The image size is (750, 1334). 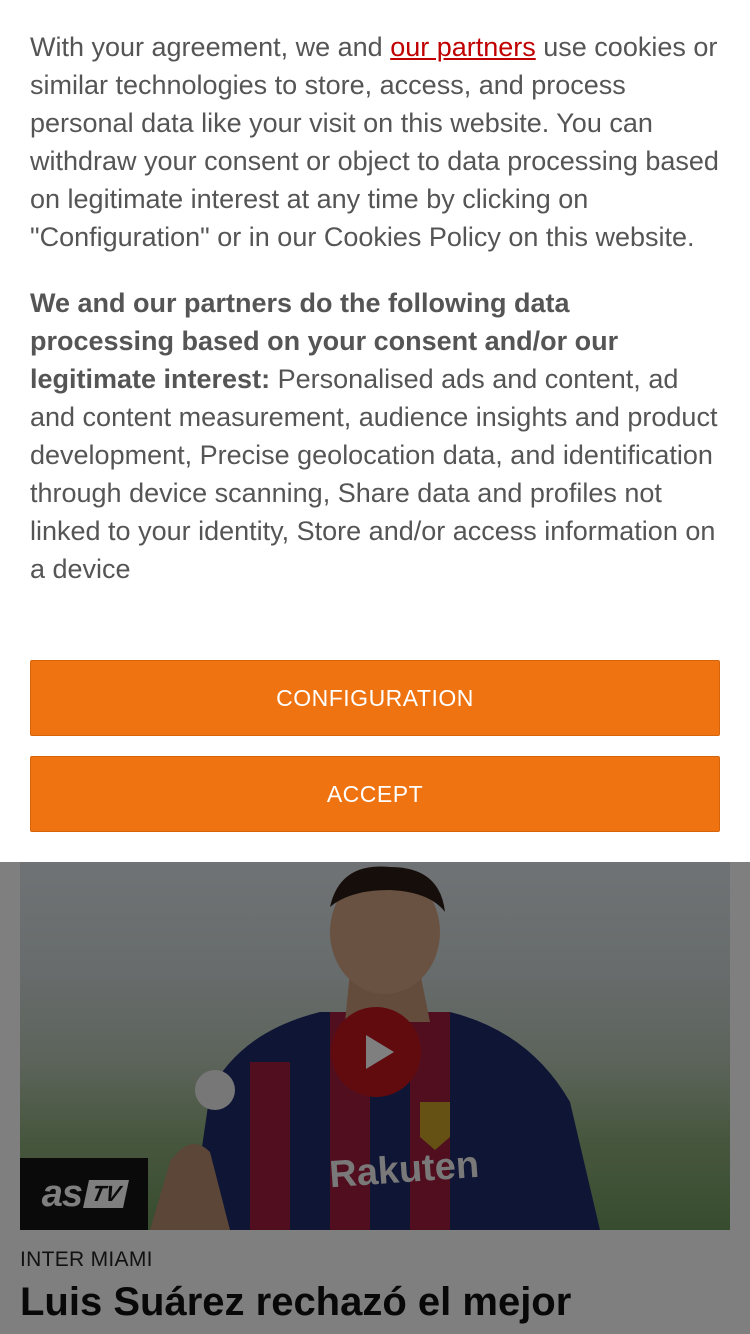 I want to click on accept-button: ACCEPT, so click(x=375, y=794).